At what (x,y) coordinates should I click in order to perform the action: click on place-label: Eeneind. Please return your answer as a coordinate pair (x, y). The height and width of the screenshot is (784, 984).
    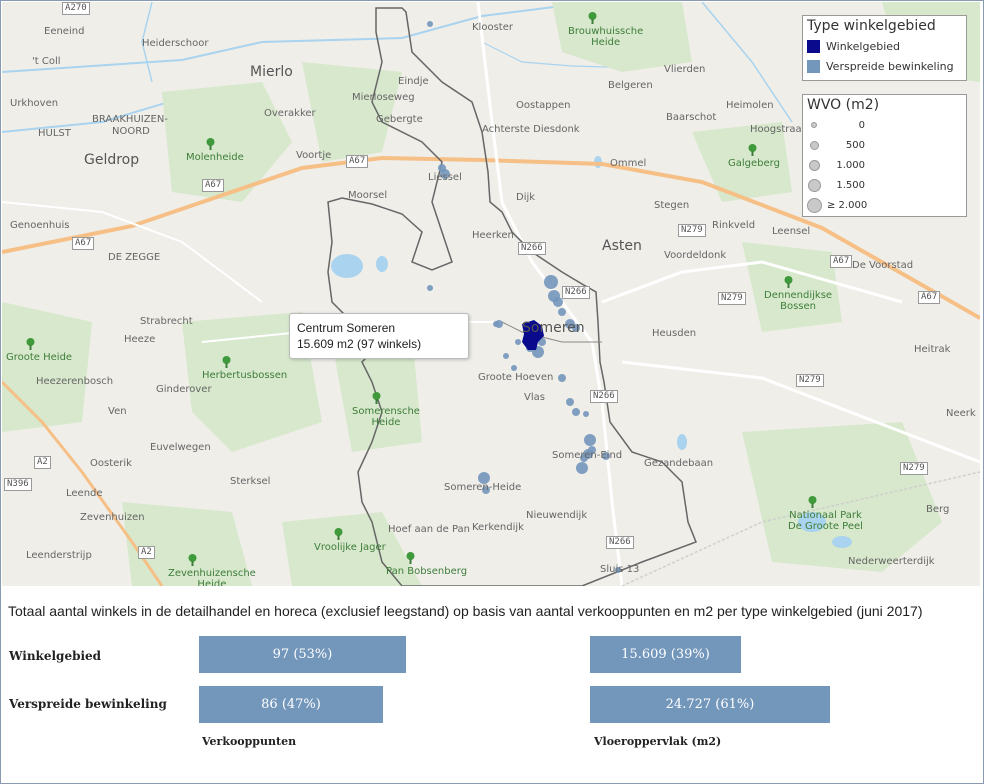
    Looking at the image, I should click on (64, 31).